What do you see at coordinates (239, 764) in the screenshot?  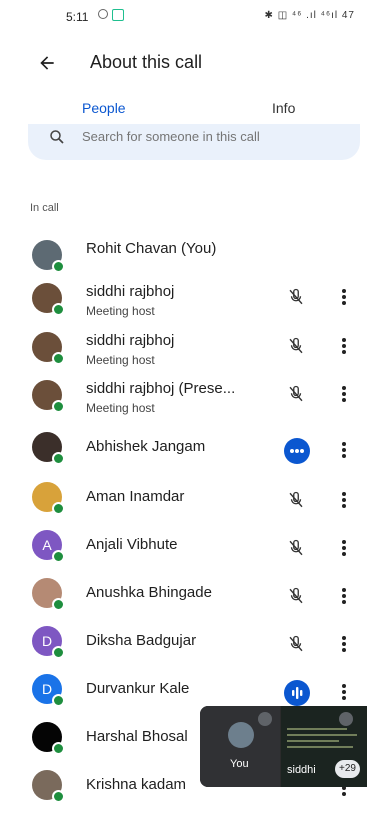 I see `pip-self-label: You` at bounding box center [239, 764].